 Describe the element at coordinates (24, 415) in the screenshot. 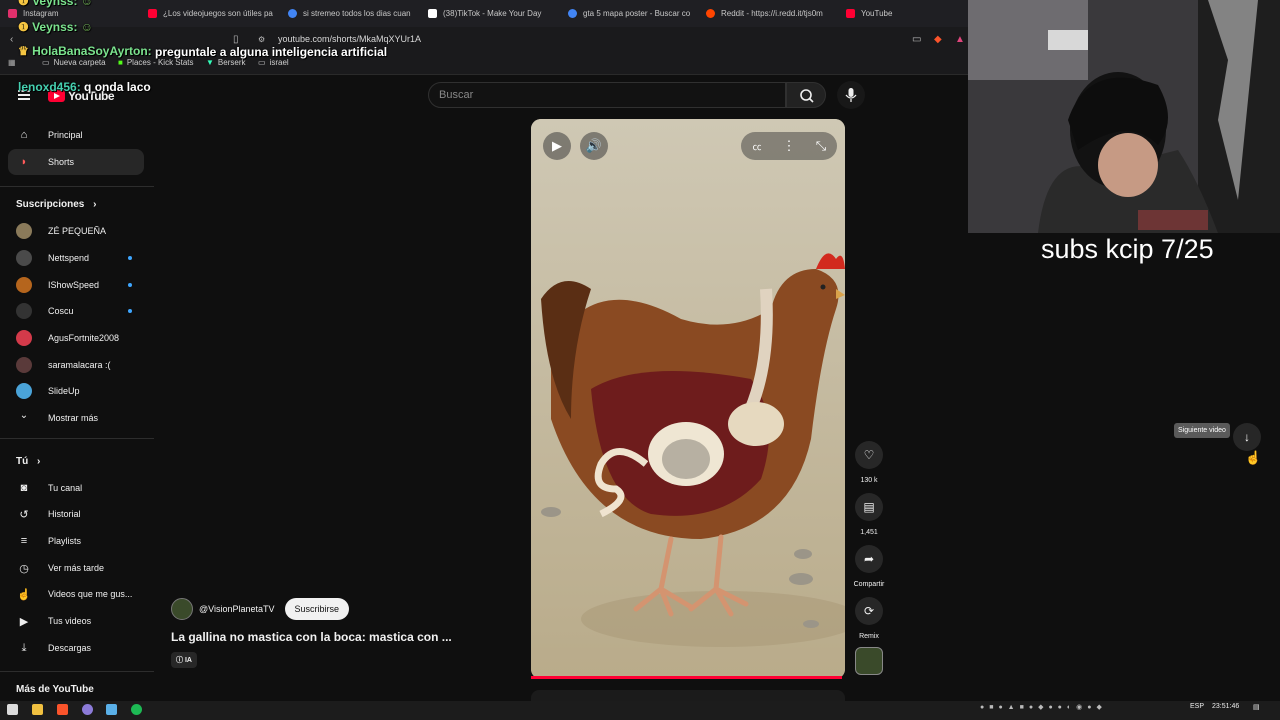

I see `chevron-down-icon: ⌄` at that location.